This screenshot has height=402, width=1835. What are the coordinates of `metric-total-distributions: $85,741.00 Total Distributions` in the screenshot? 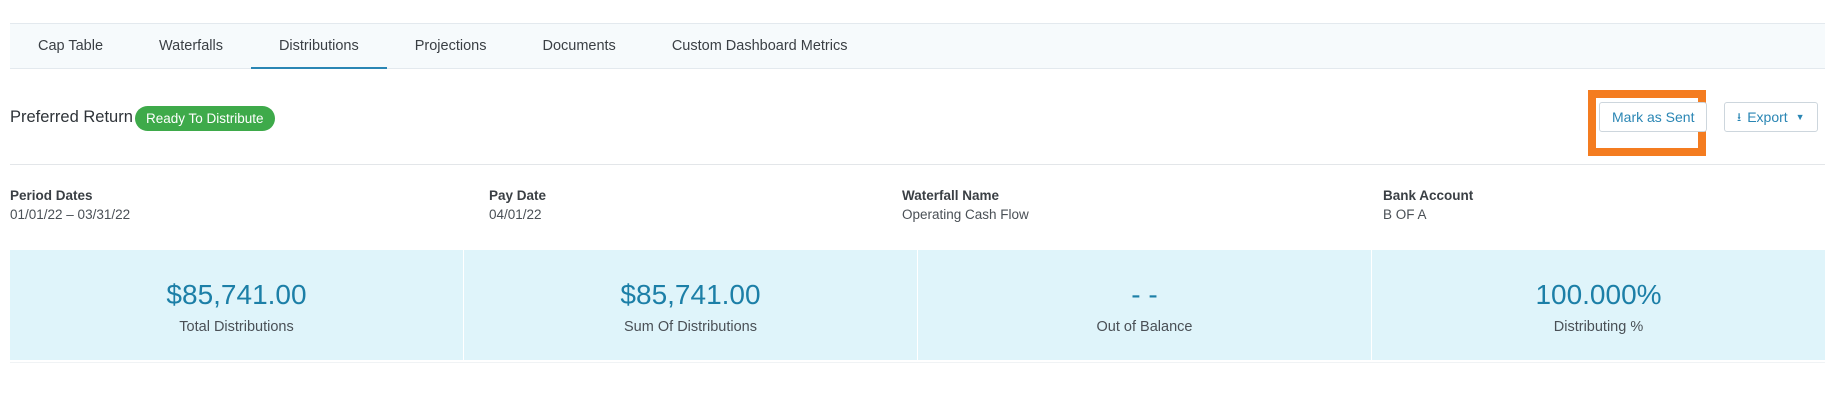 It's located at (237, 305).